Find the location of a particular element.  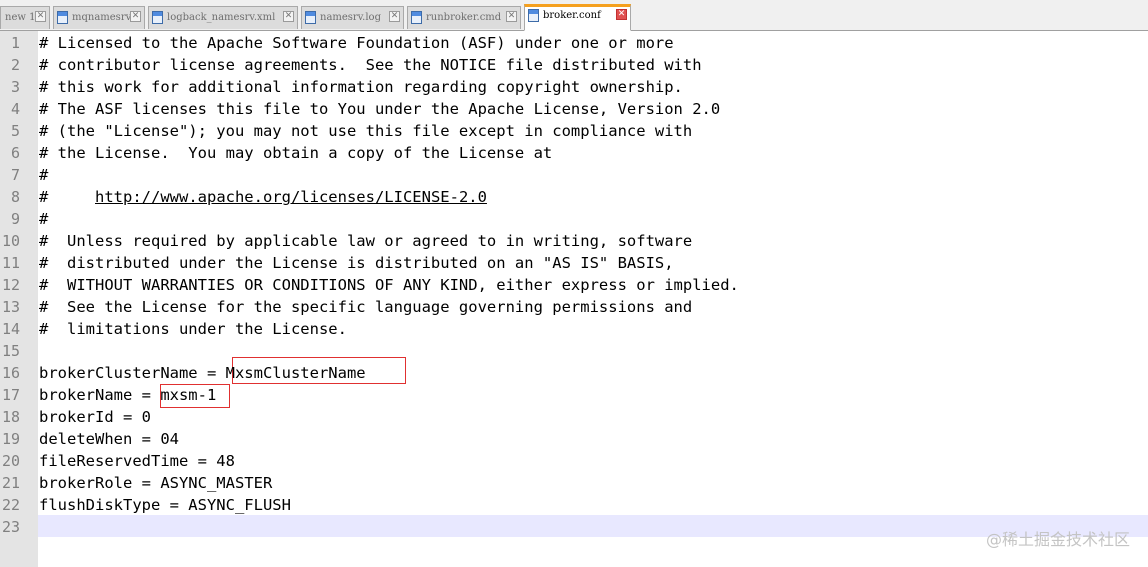

tab-broker-conf: broker.conf ✕ is located at coordinates (577, 17).